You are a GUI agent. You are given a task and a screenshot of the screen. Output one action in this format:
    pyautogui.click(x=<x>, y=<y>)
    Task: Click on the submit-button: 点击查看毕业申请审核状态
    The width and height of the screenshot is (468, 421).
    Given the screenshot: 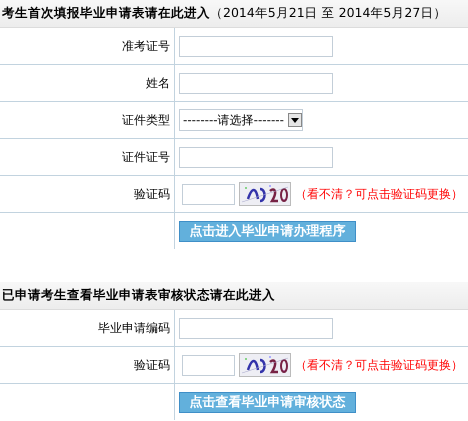 What is the action you would take?
    pyautogui.click(x=267, y=402)
    